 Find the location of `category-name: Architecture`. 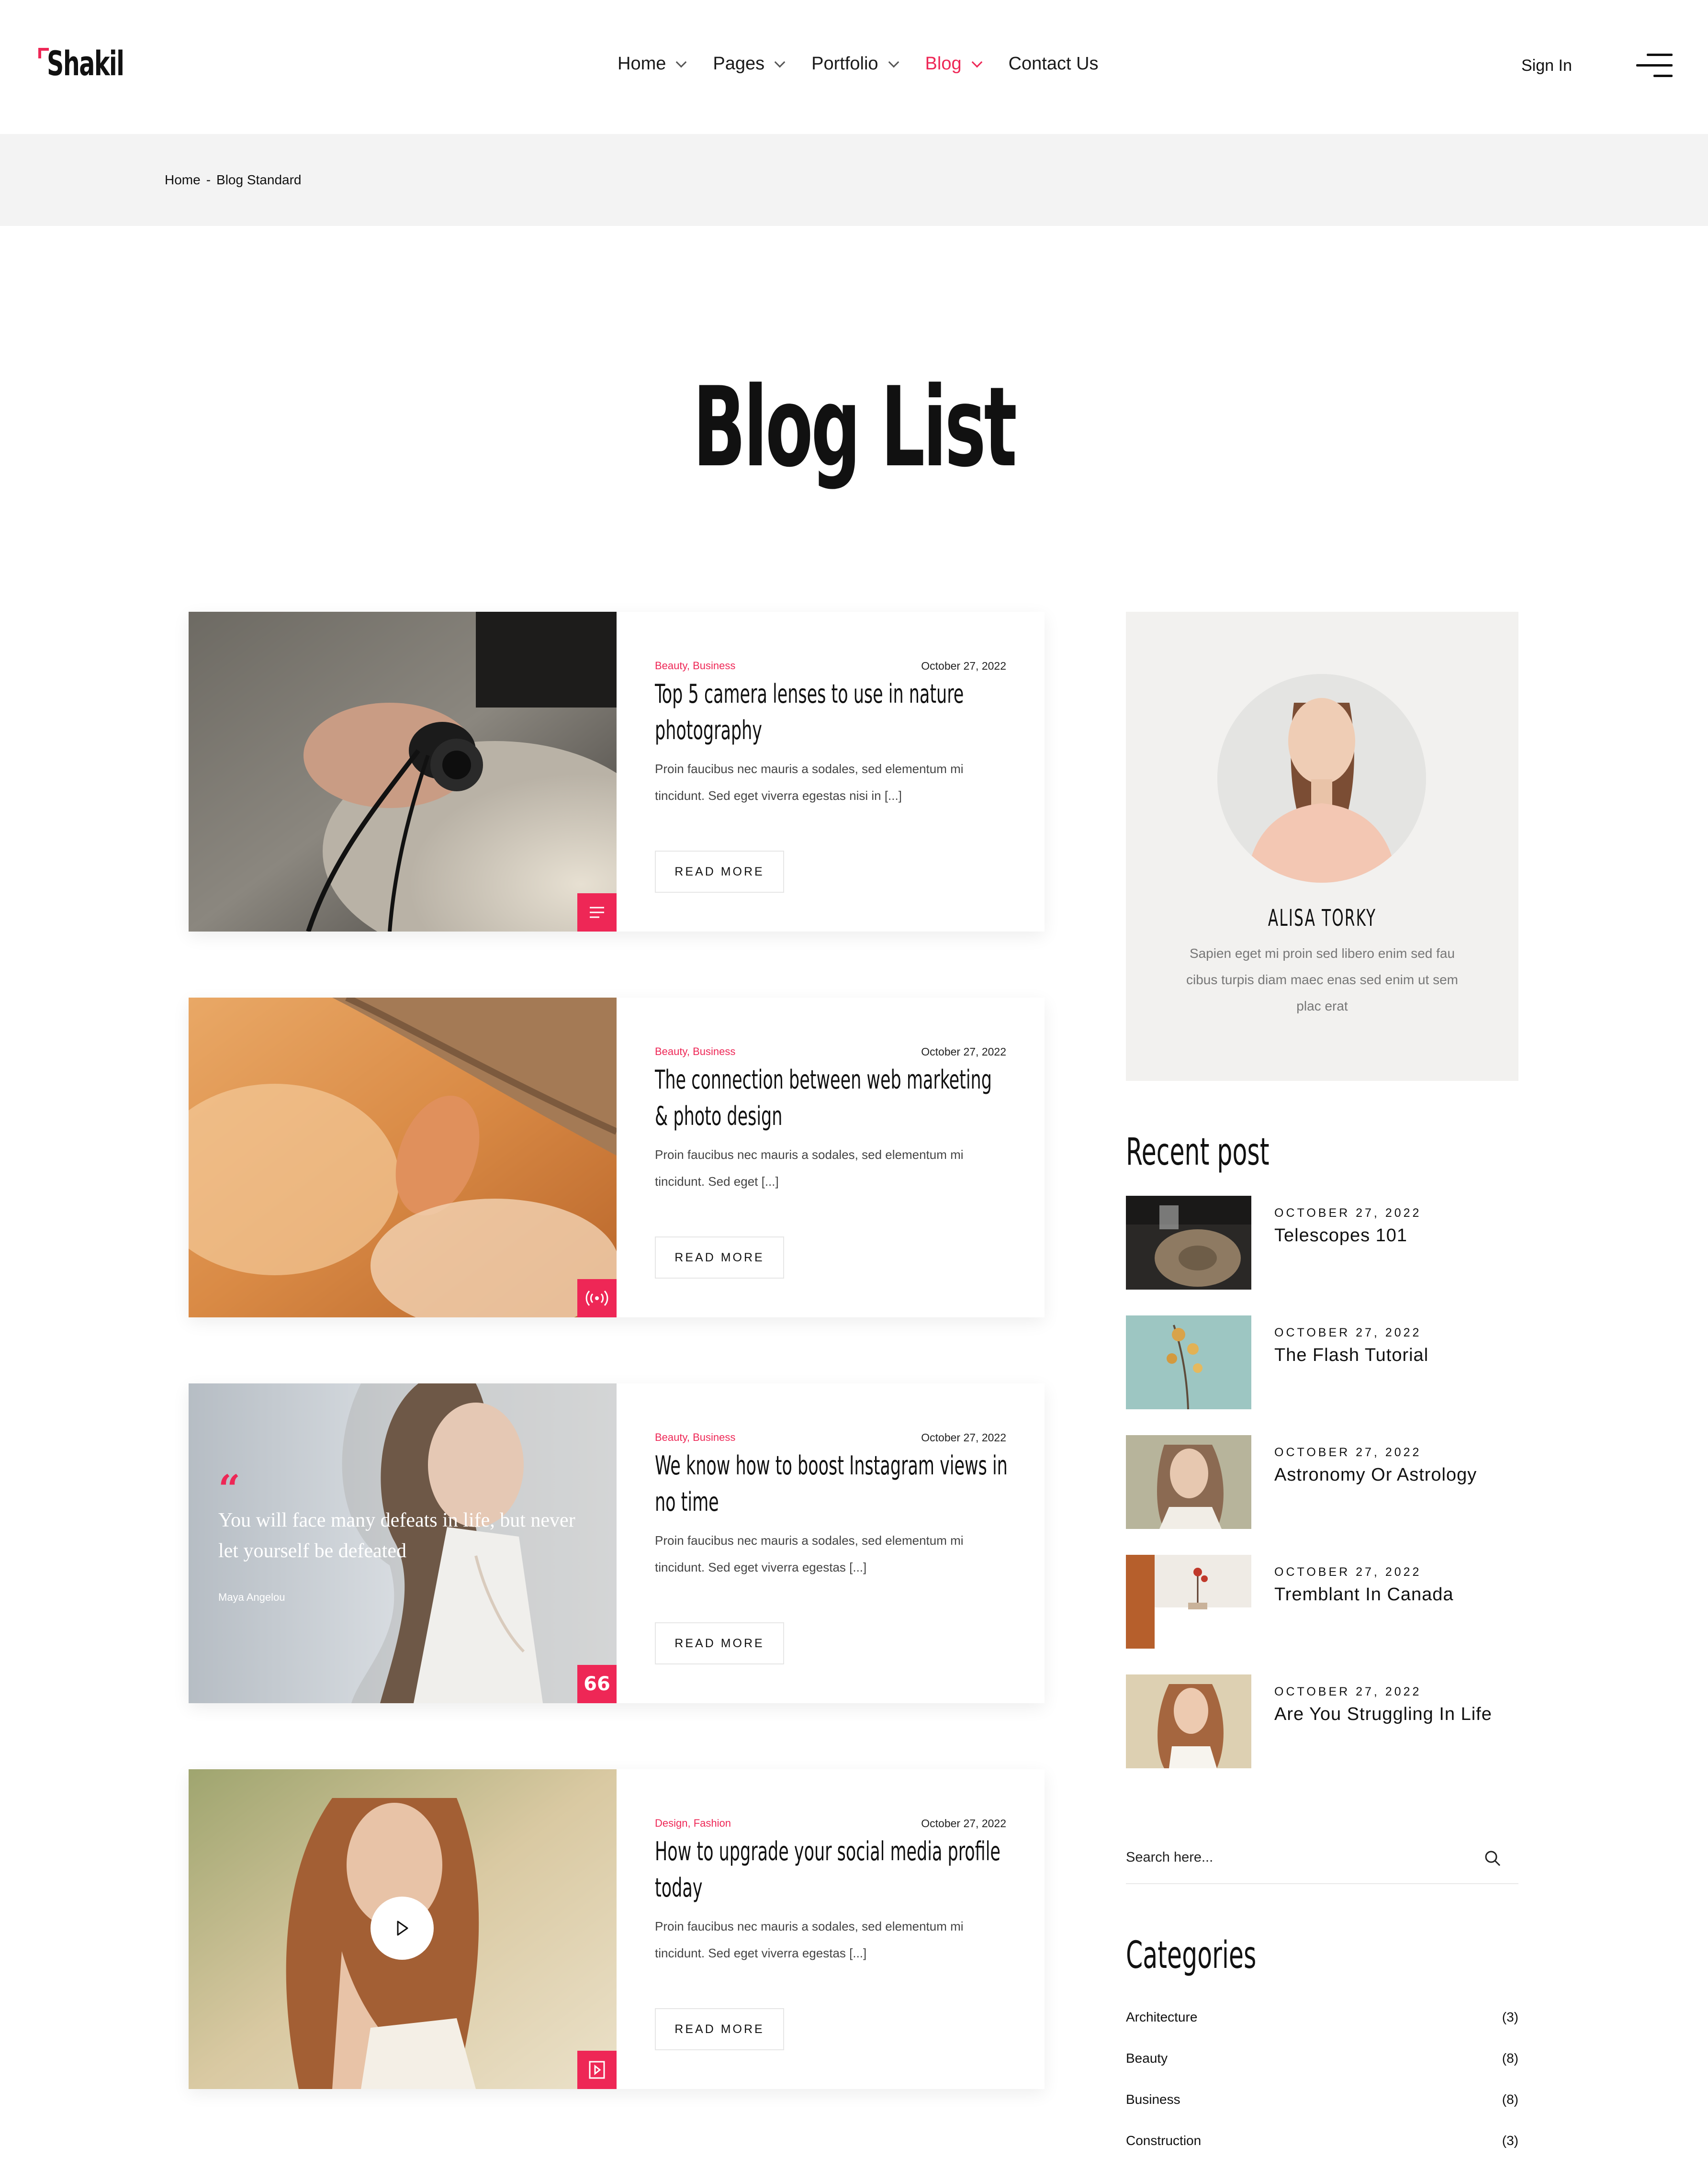

category-name: Architecture is located at coordinates (1161, 2018).